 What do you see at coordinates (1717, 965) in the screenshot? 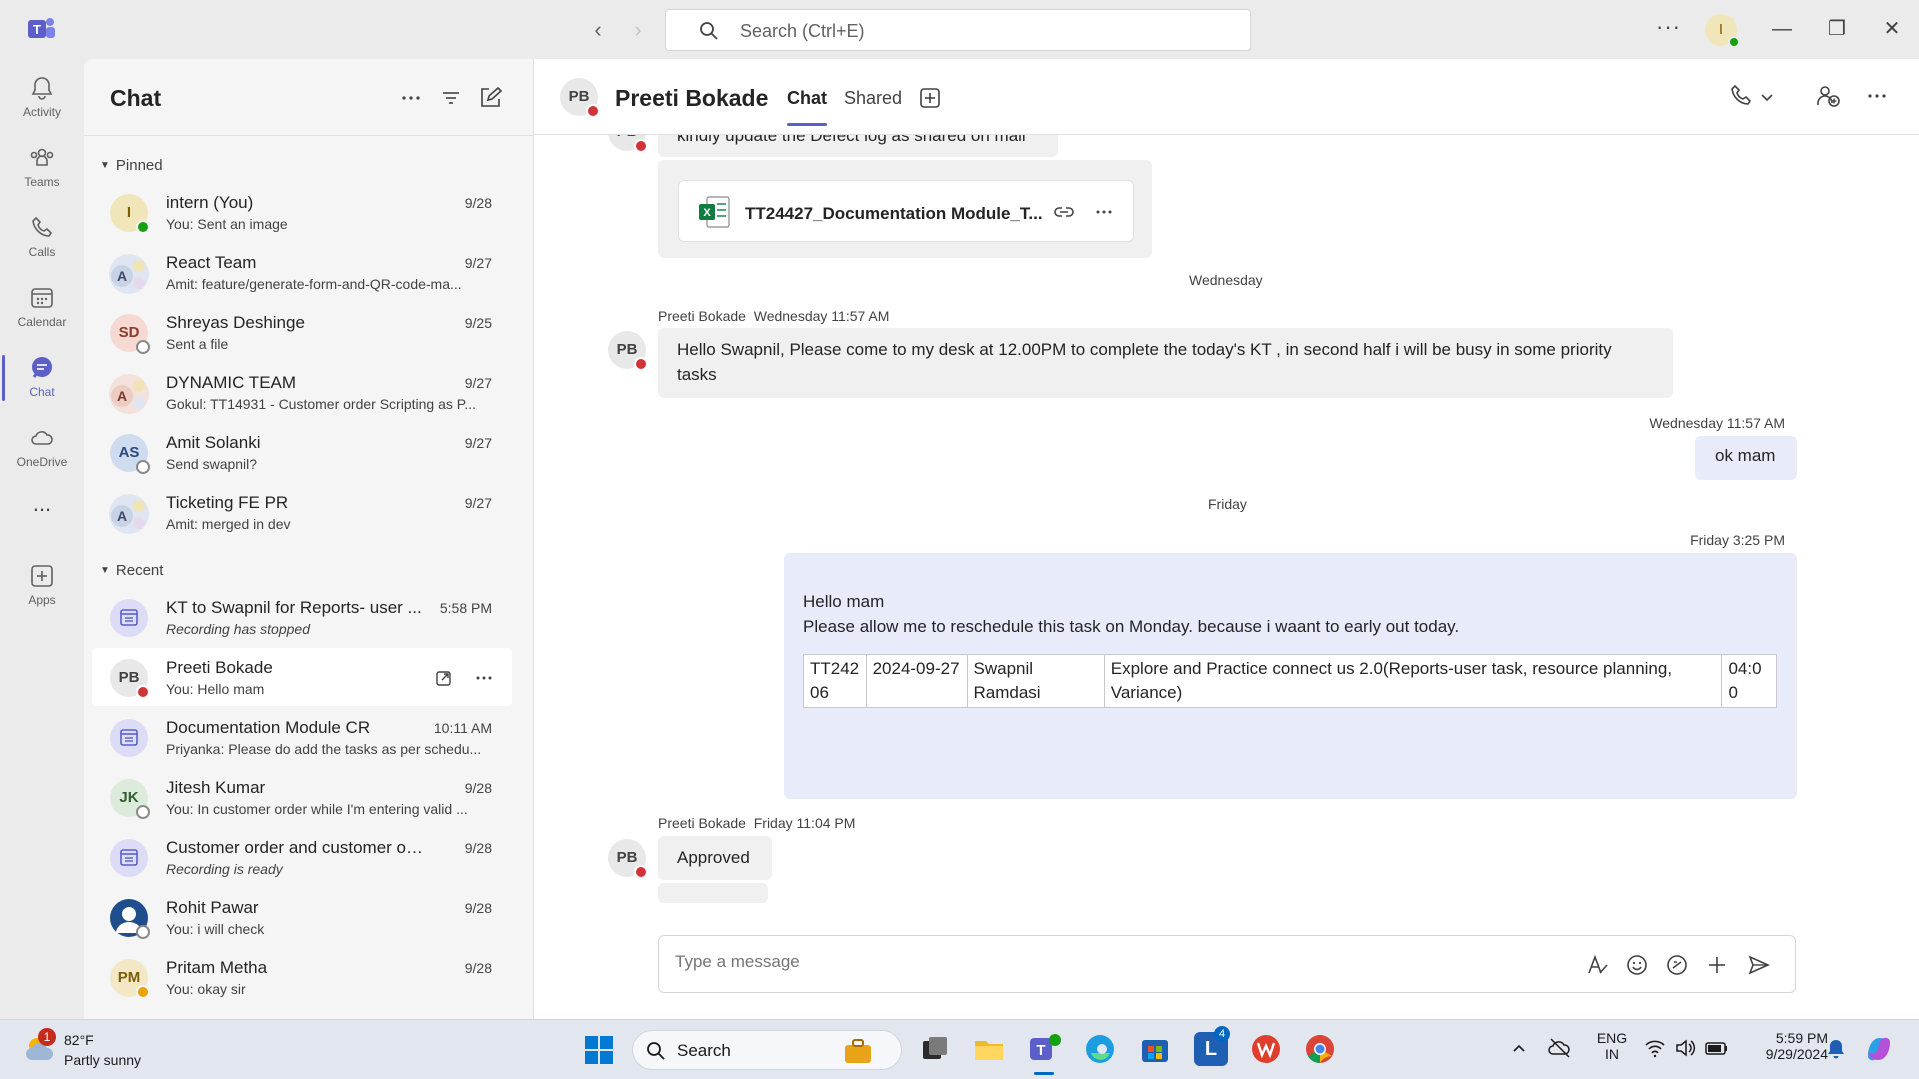
I see `plus-icon` at bounding box center [1717, 965].